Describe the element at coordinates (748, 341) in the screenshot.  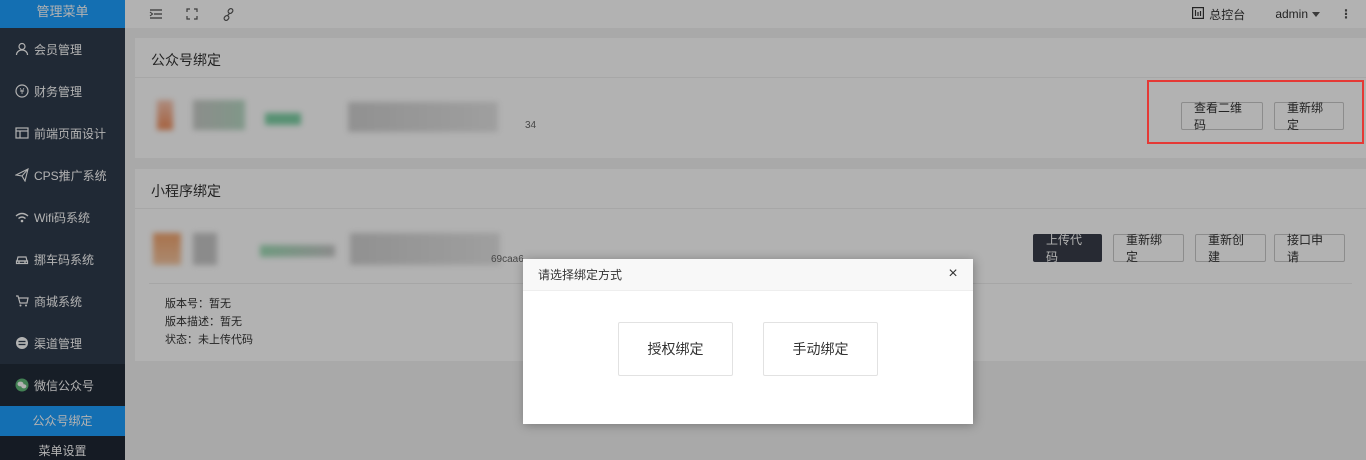
I see `bind-method-dialog: 请选择绑定方式 × 授权绑定 手动绑定` at that location.